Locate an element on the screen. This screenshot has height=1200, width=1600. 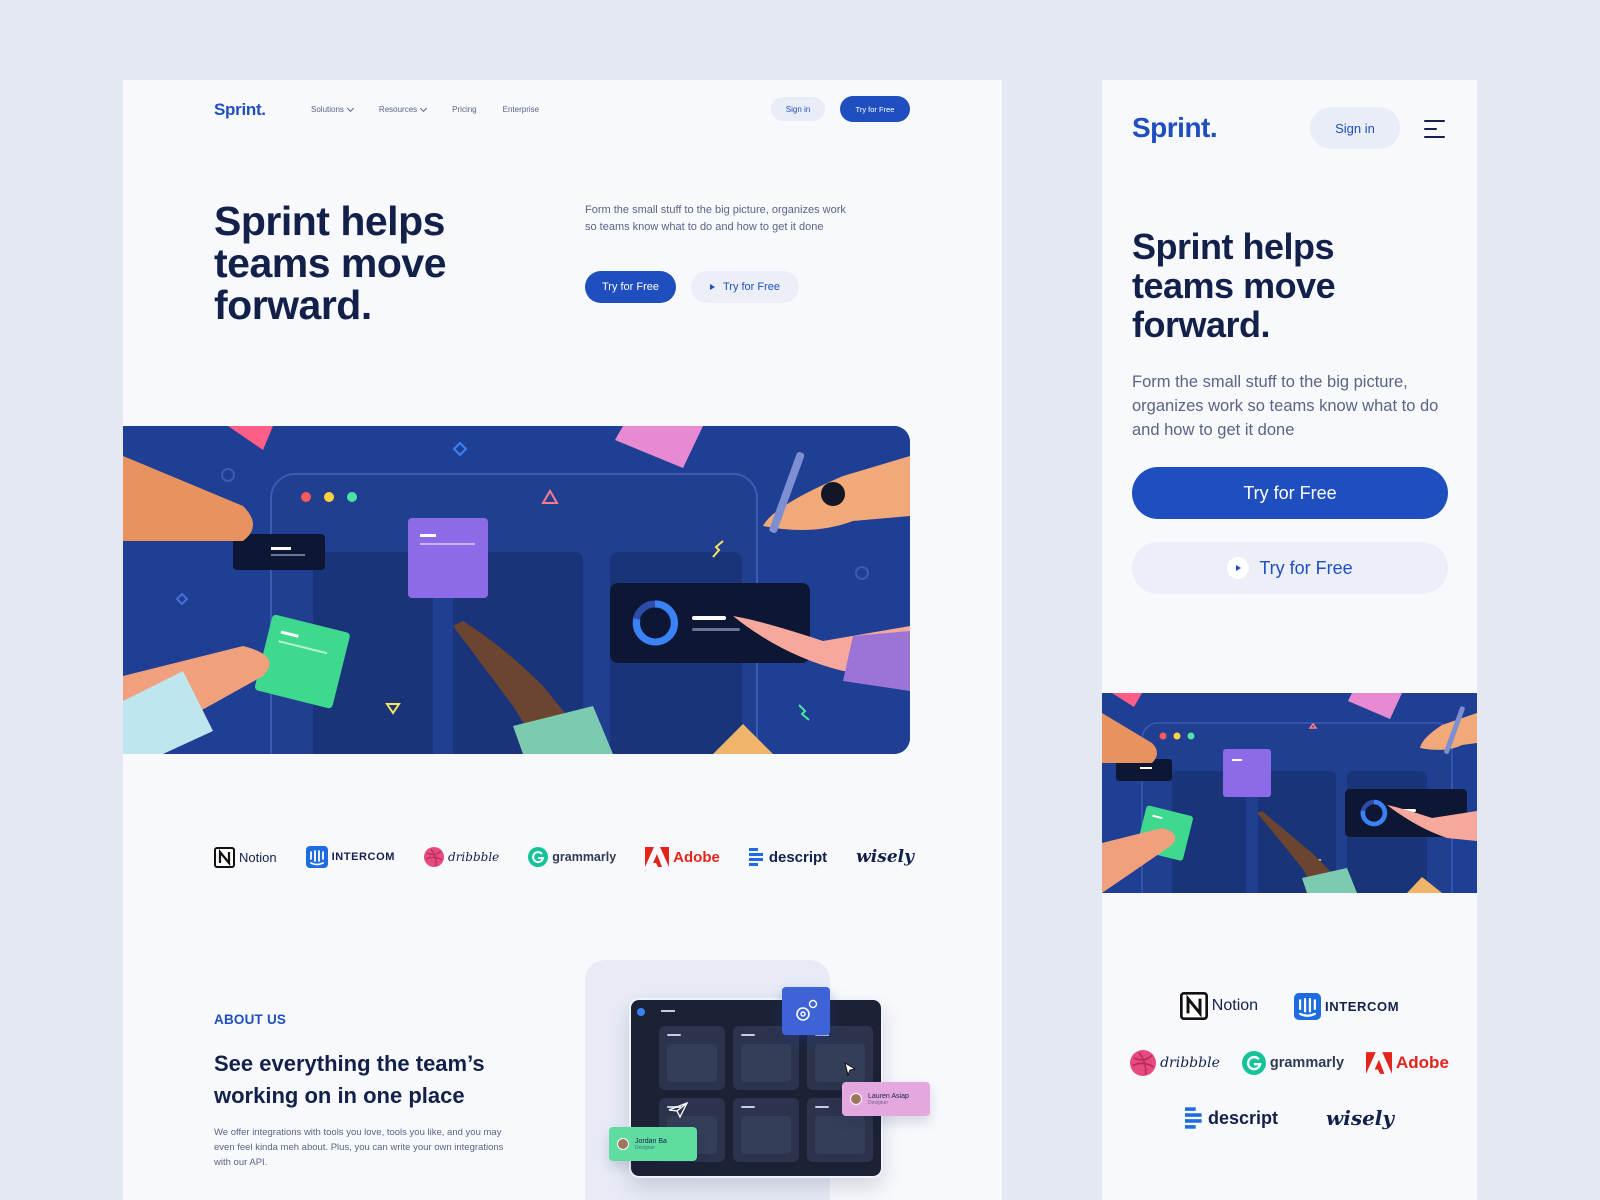
member-tag: Lauren Asiap Designer is located at coordinates (886, 1099).